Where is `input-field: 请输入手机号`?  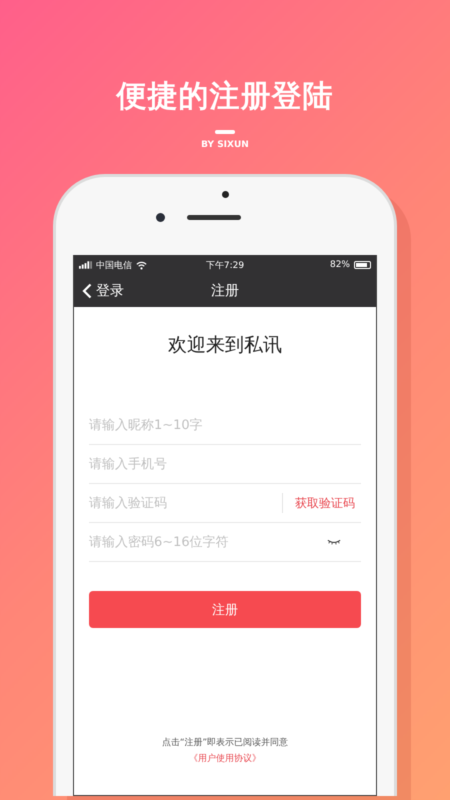 input-field: 请输入手机号 is located at coordinates (225, 464).